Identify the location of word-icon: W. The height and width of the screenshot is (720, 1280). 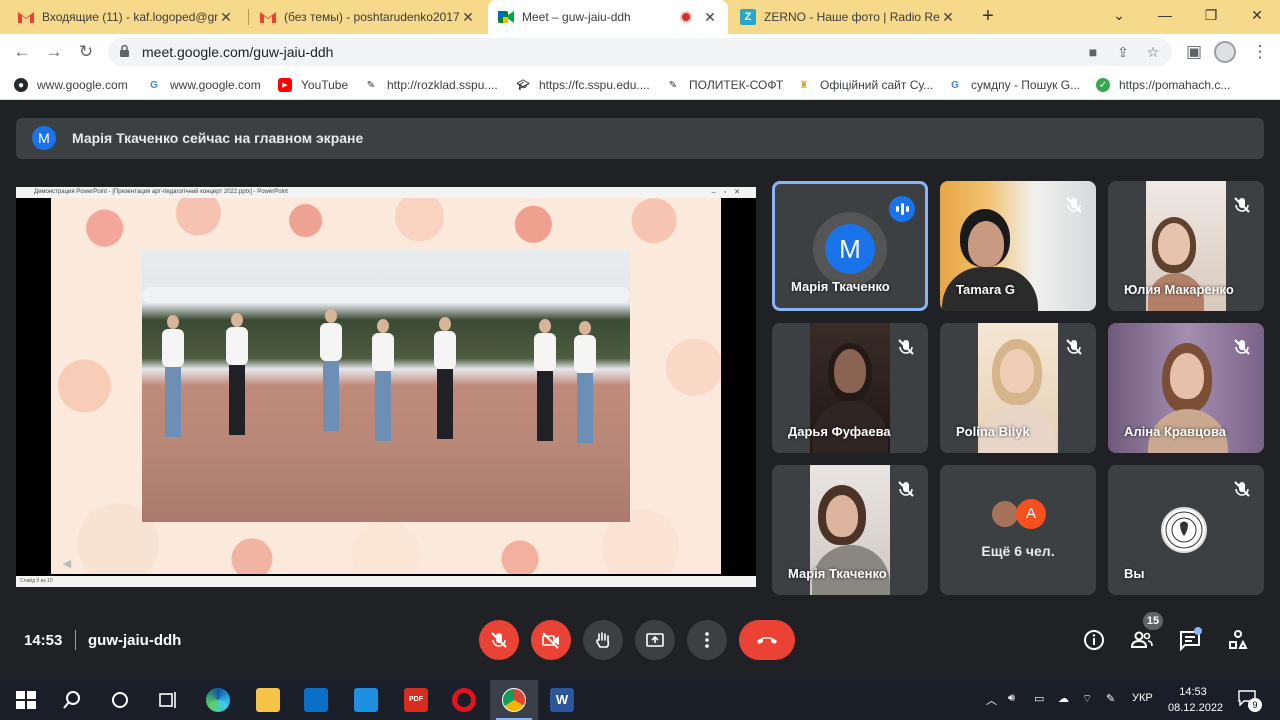
(562, 700).